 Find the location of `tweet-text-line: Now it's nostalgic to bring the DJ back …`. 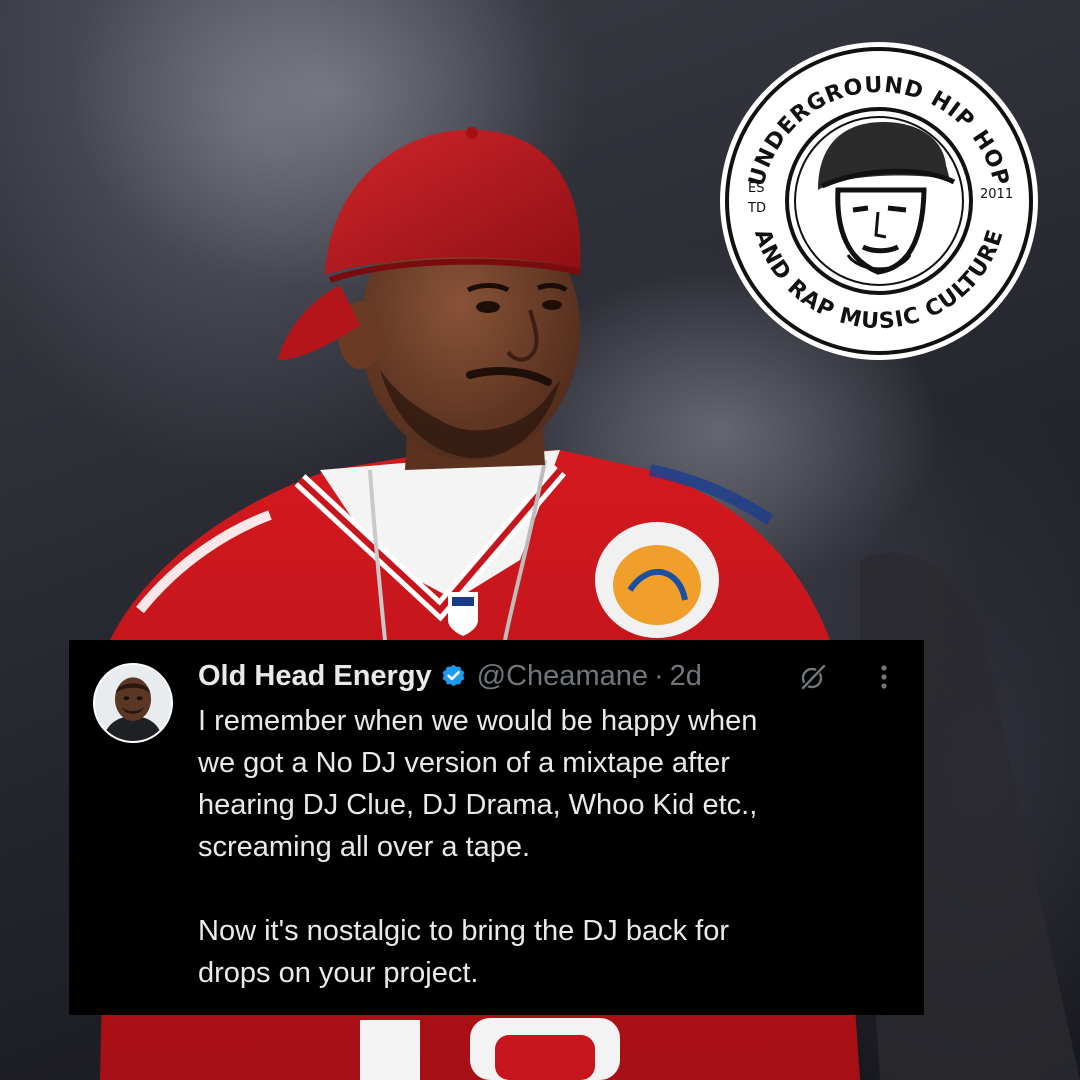

tweet-text-line: Now it's nostalgic to bring the DJ back … is located at coordinates (463, 931).